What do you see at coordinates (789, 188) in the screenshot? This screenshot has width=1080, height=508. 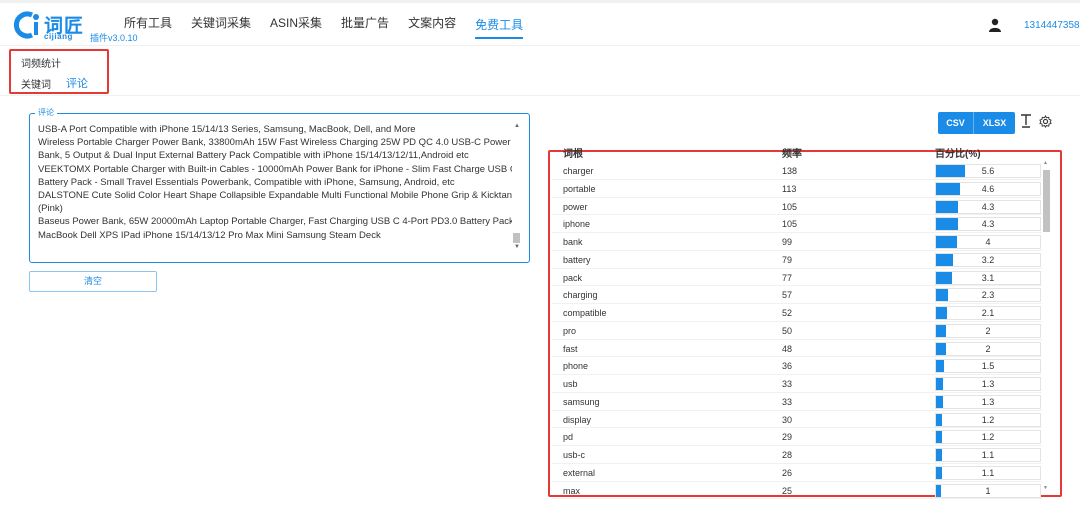 I see `frequency-cell: 113` at bounding box center [789, 188].